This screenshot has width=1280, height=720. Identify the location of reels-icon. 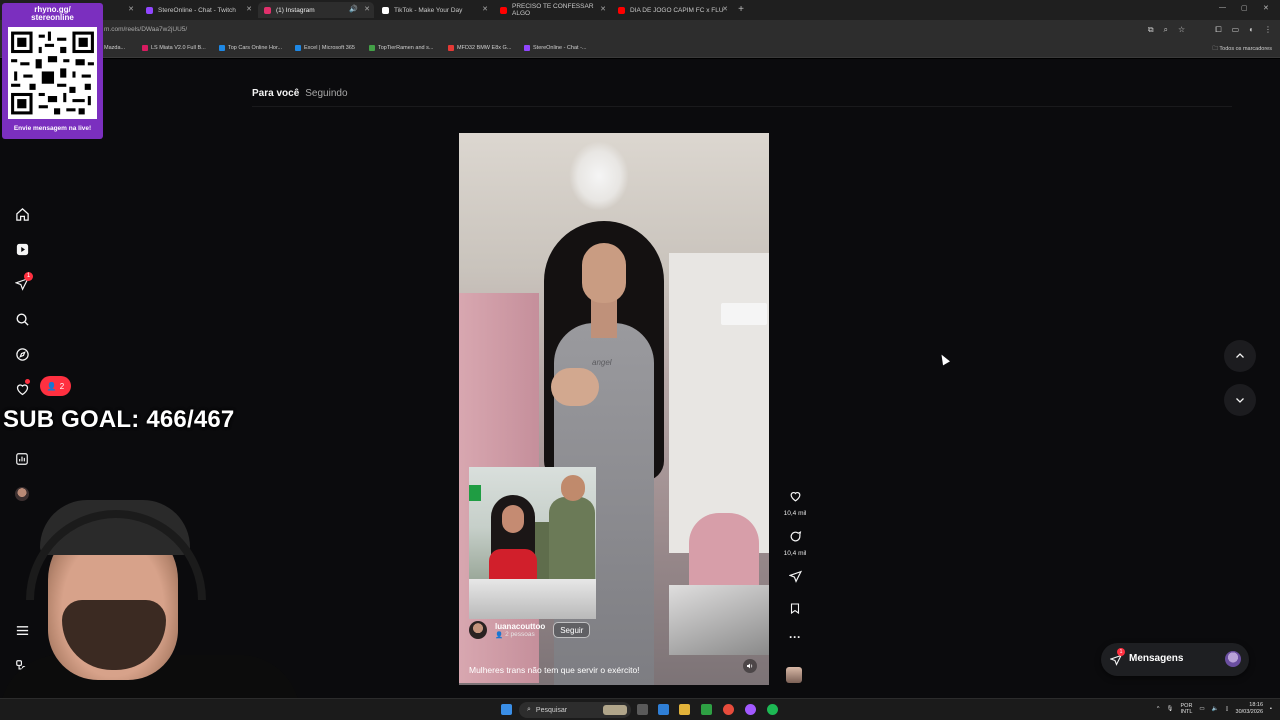
(22, 249).